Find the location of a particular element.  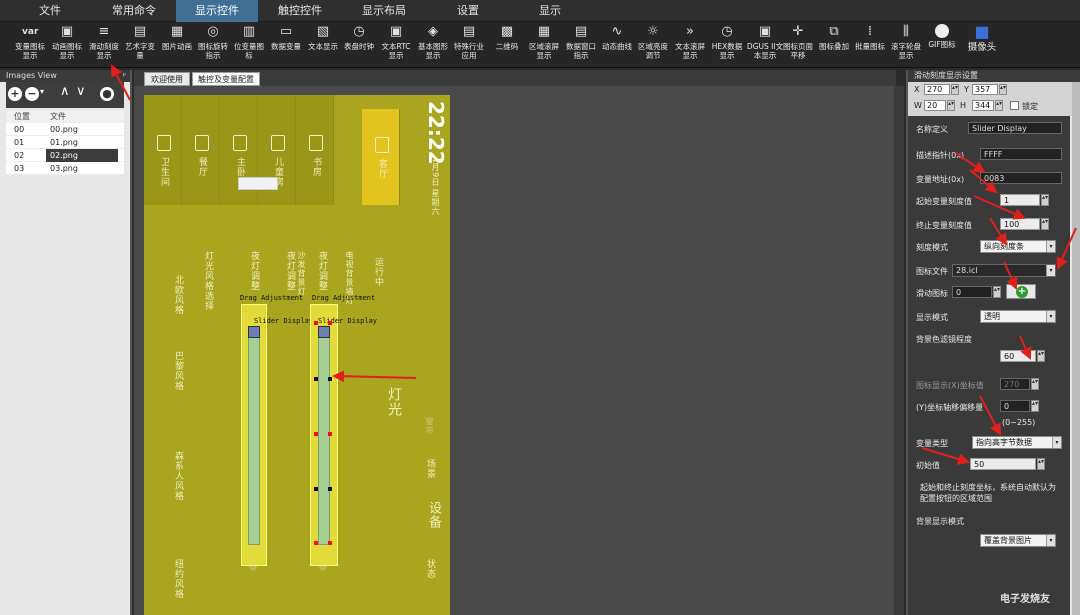

ribbon-rtc-text: ▣ 文本RTC 显示 is located at coordinates (396, 45).